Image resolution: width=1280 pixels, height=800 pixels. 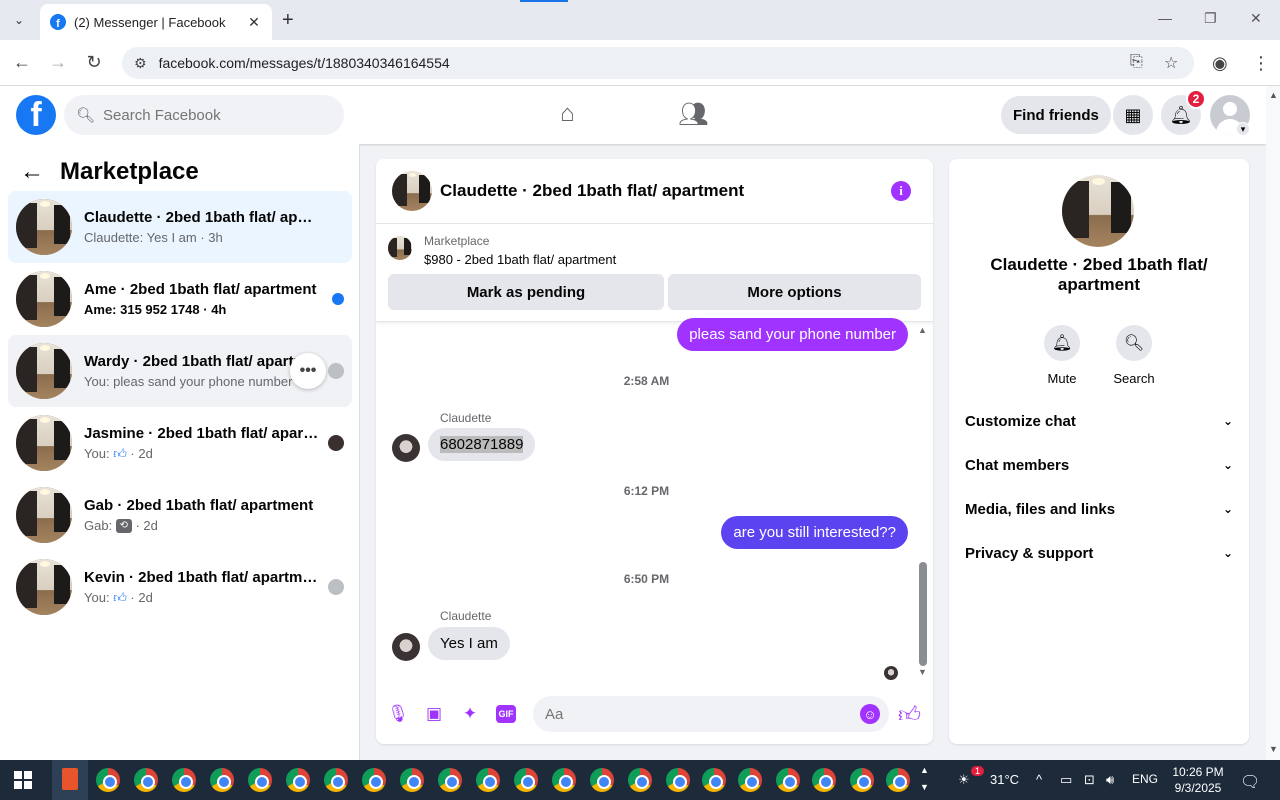 What do you see at coordinates (870, 714) in the screenshot?
I see `emoji-icon: ☺` at bounding box center [870, 714].